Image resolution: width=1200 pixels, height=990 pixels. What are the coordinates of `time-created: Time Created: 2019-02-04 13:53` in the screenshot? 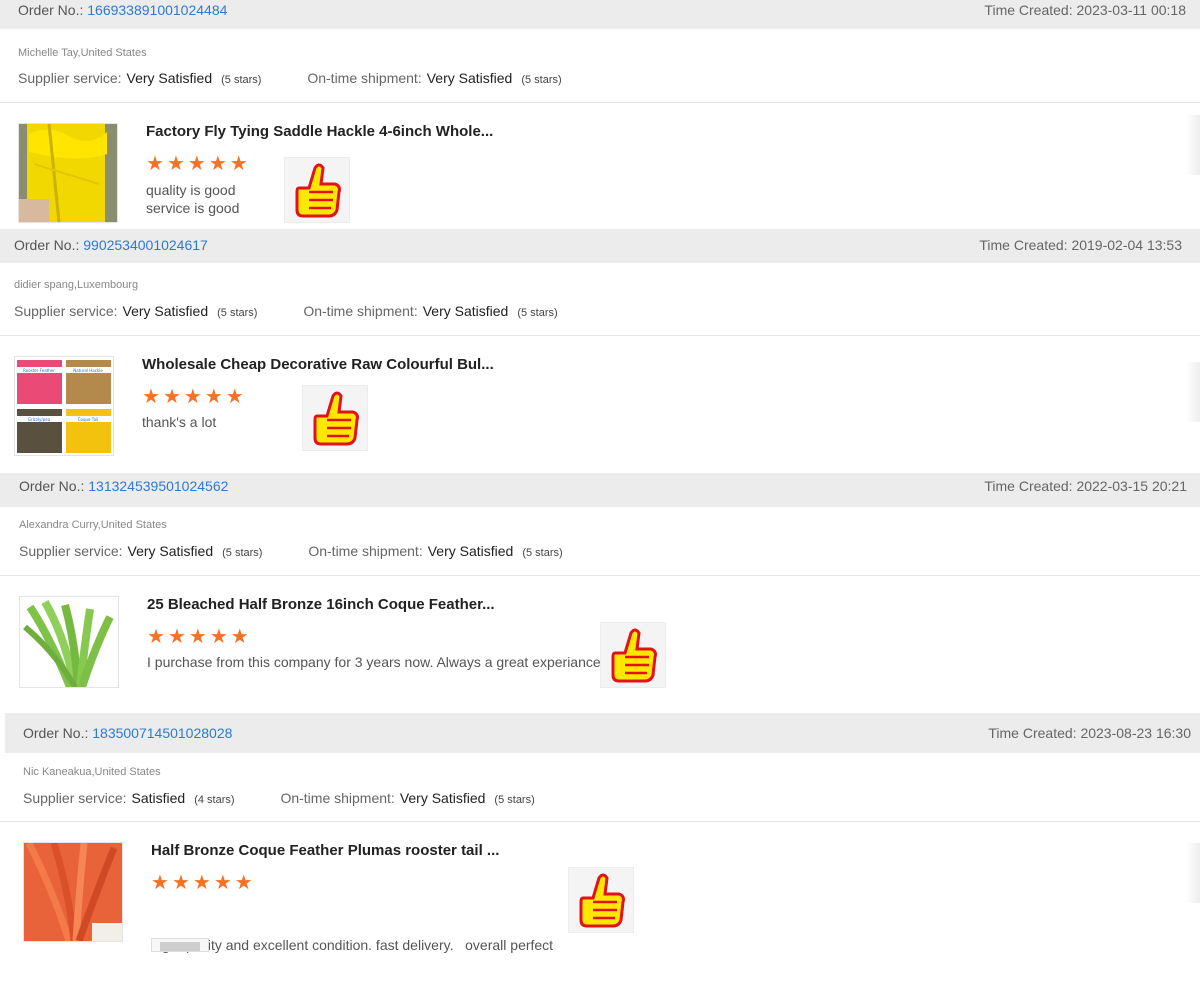 It's located at (1080, 245).